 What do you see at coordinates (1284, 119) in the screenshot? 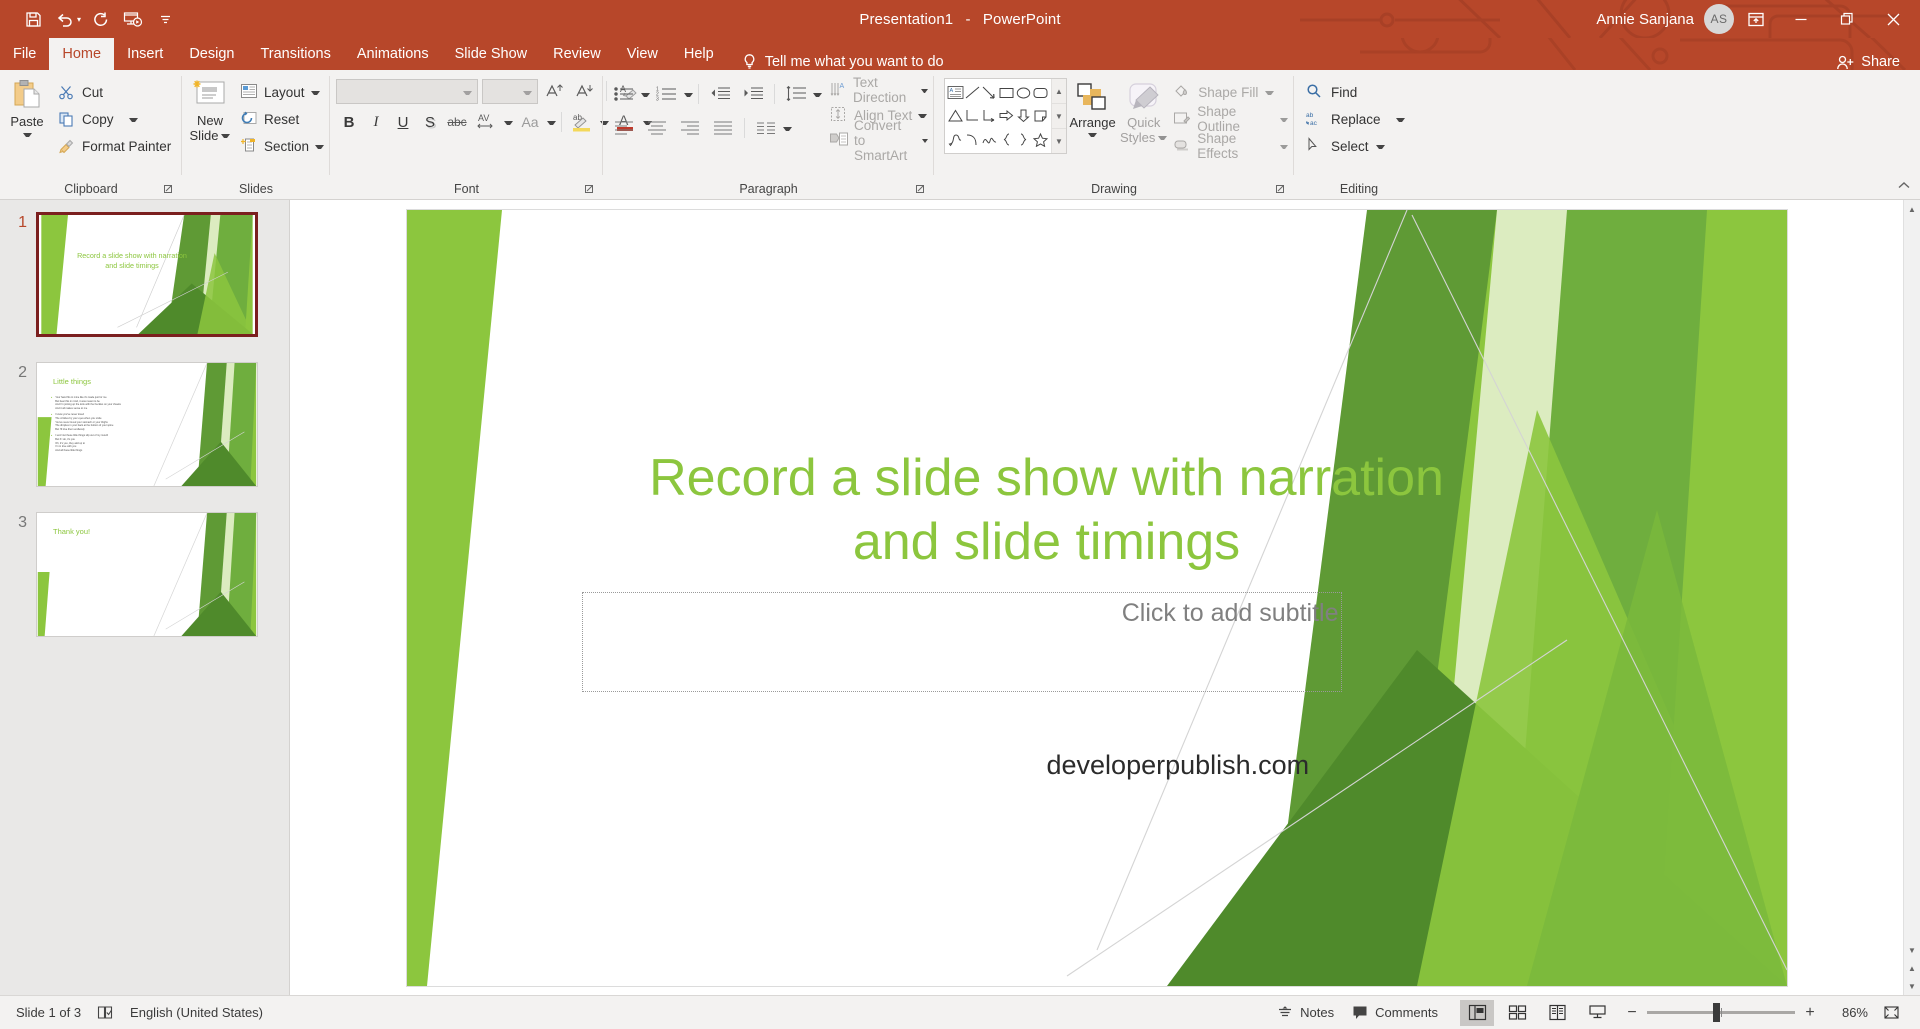
I see `shape-outline-caret-icon` at bounding box center [1284, 119].